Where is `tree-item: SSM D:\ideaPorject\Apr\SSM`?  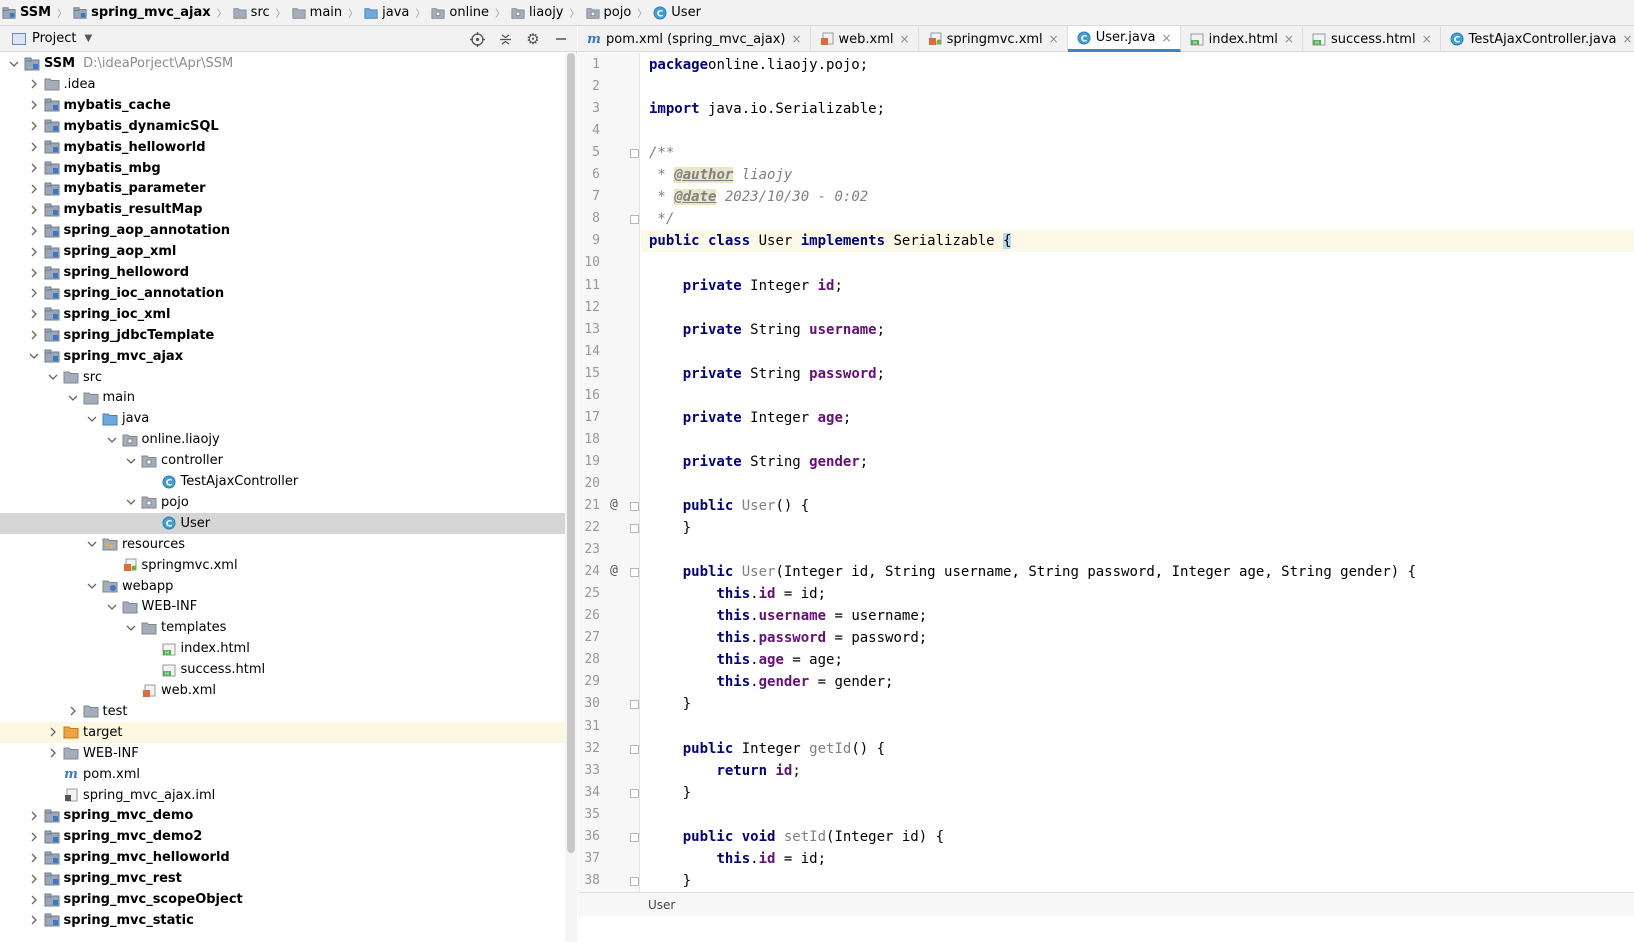 tree-item: SSM D:\ideaPorject\Apr\SSM is located at coordinates (282, 63).